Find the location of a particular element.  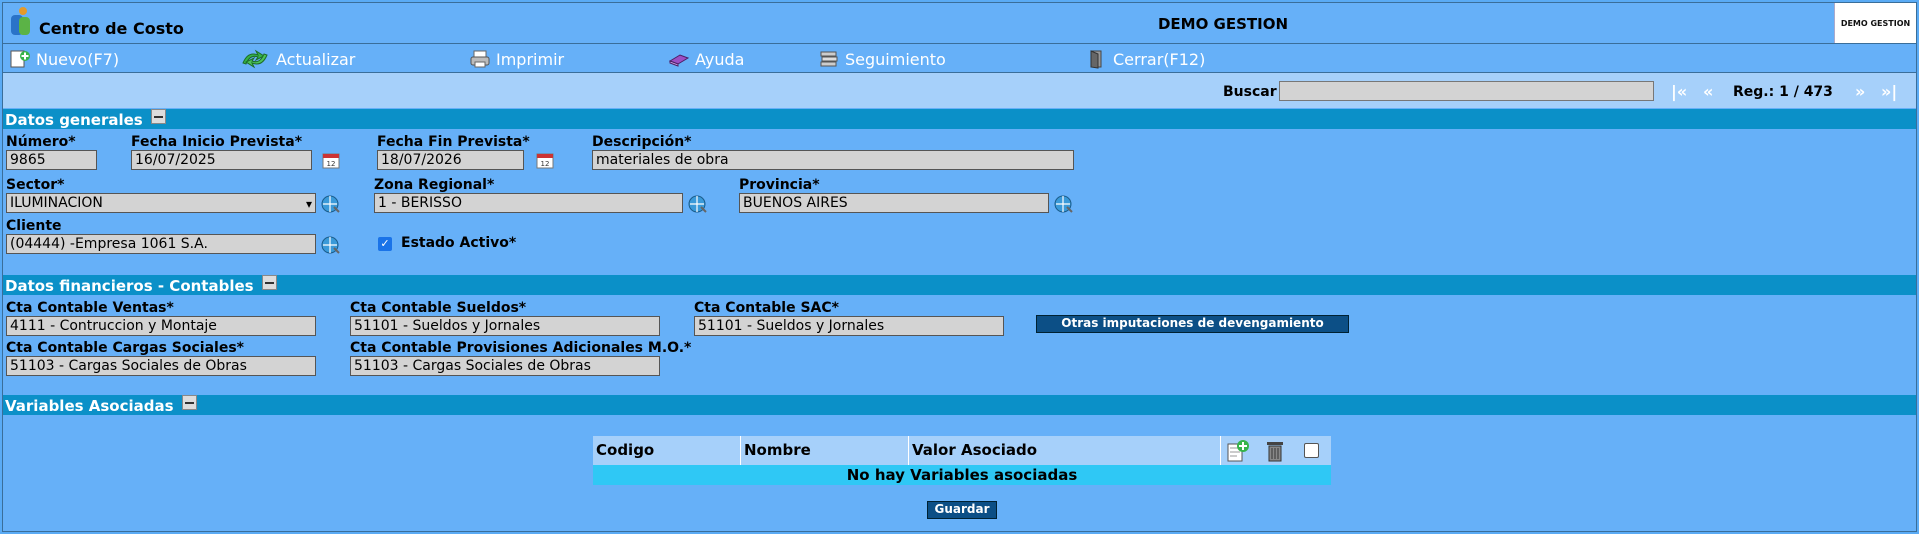

cta-sueldos-field: 51101 - Sueldos y Jornales is located at coordinates (505, 326).